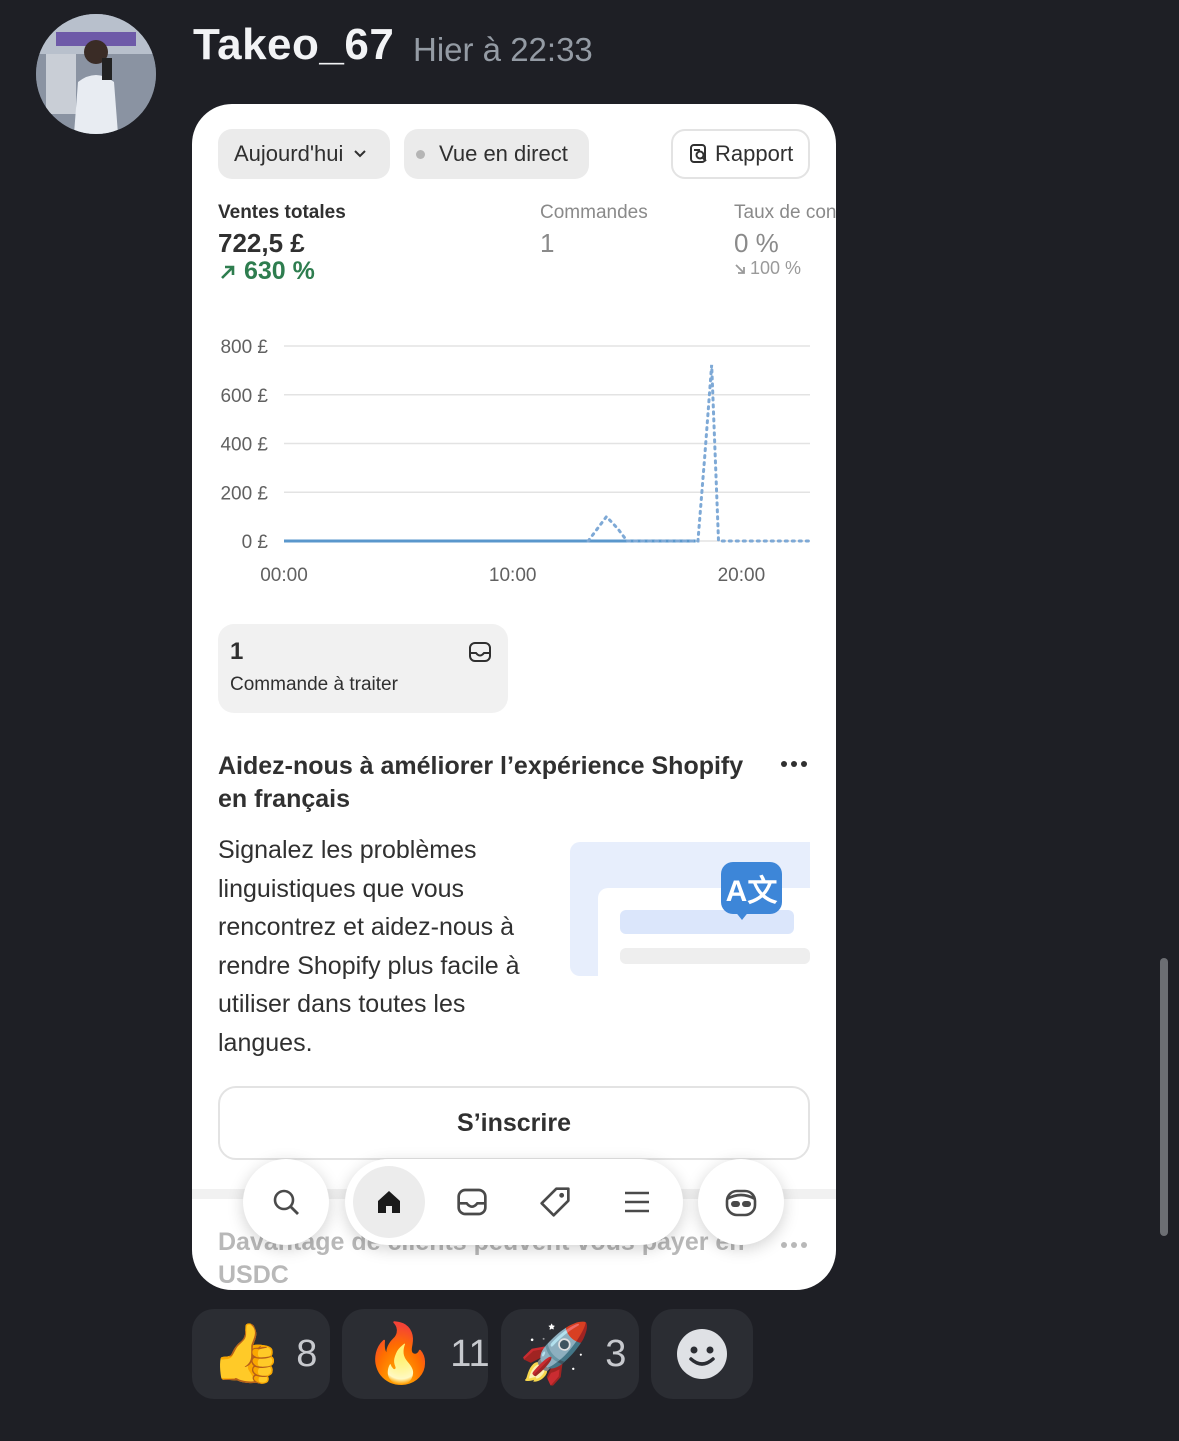 This screenshot has height=1441, width=1179. What do you see at coordinates (420, 154) in the screenshot?
I see `live-status-dot` at bounding box center [420, 154].